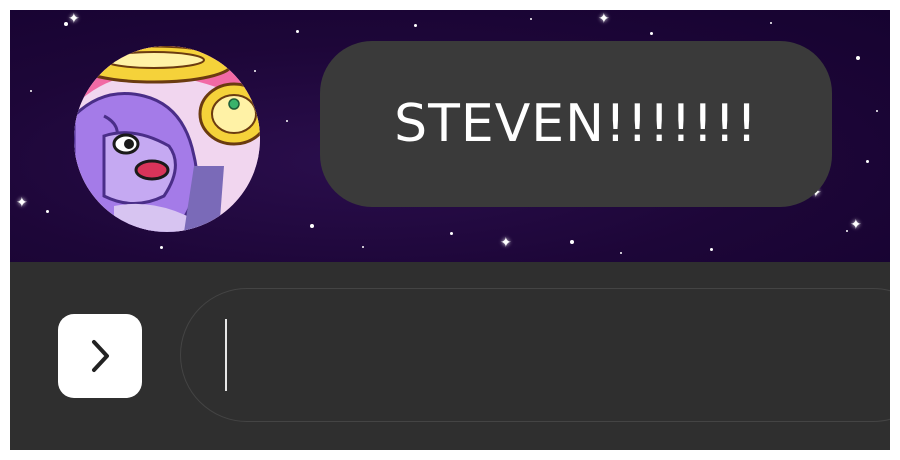 This screenshot has width=900, height=460. I want to click on avatar-illustration, so click(167, 139).